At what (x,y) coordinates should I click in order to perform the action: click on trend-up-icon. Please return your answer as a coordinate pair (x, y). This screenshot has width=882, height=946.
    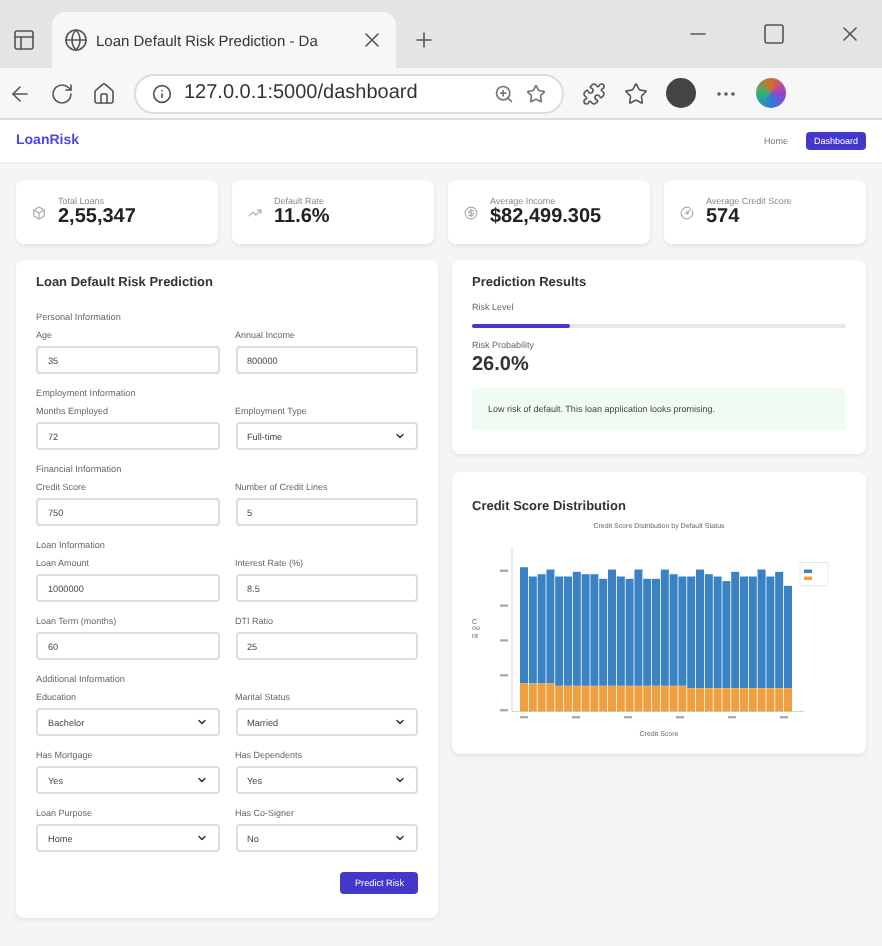
    Looking at the image, I should click on (255, 212).